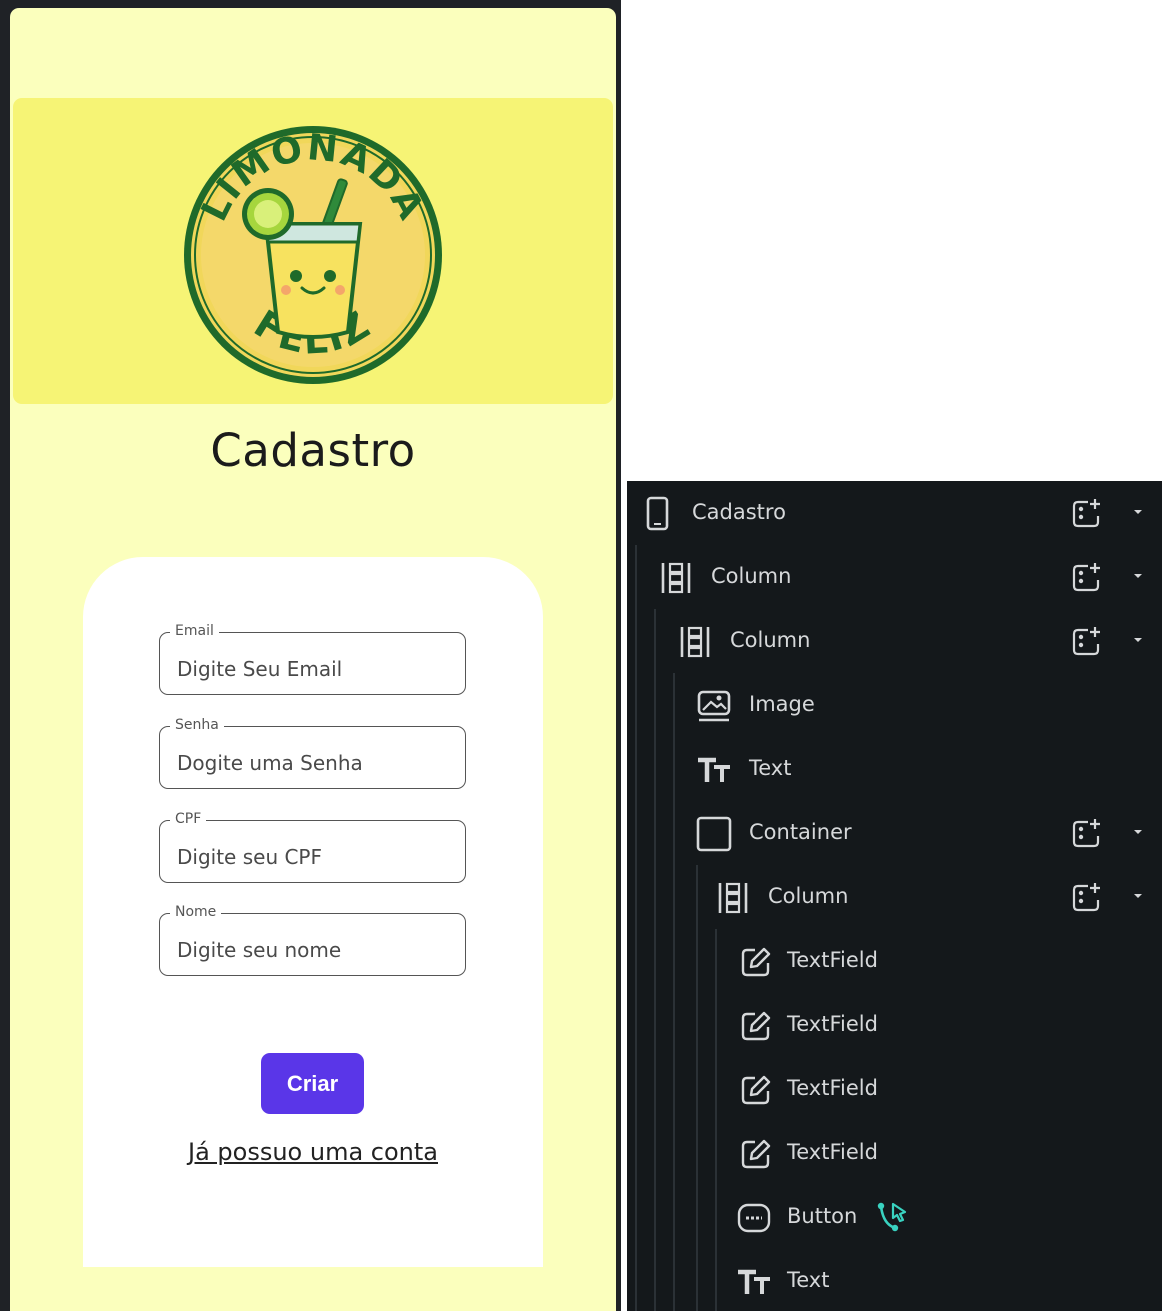 The width and height of the screenshot is (1162, 1311). What do you see at coordinates (312, 757) in the screenshot?
I see `password-input` at bounding box center [312, 757].